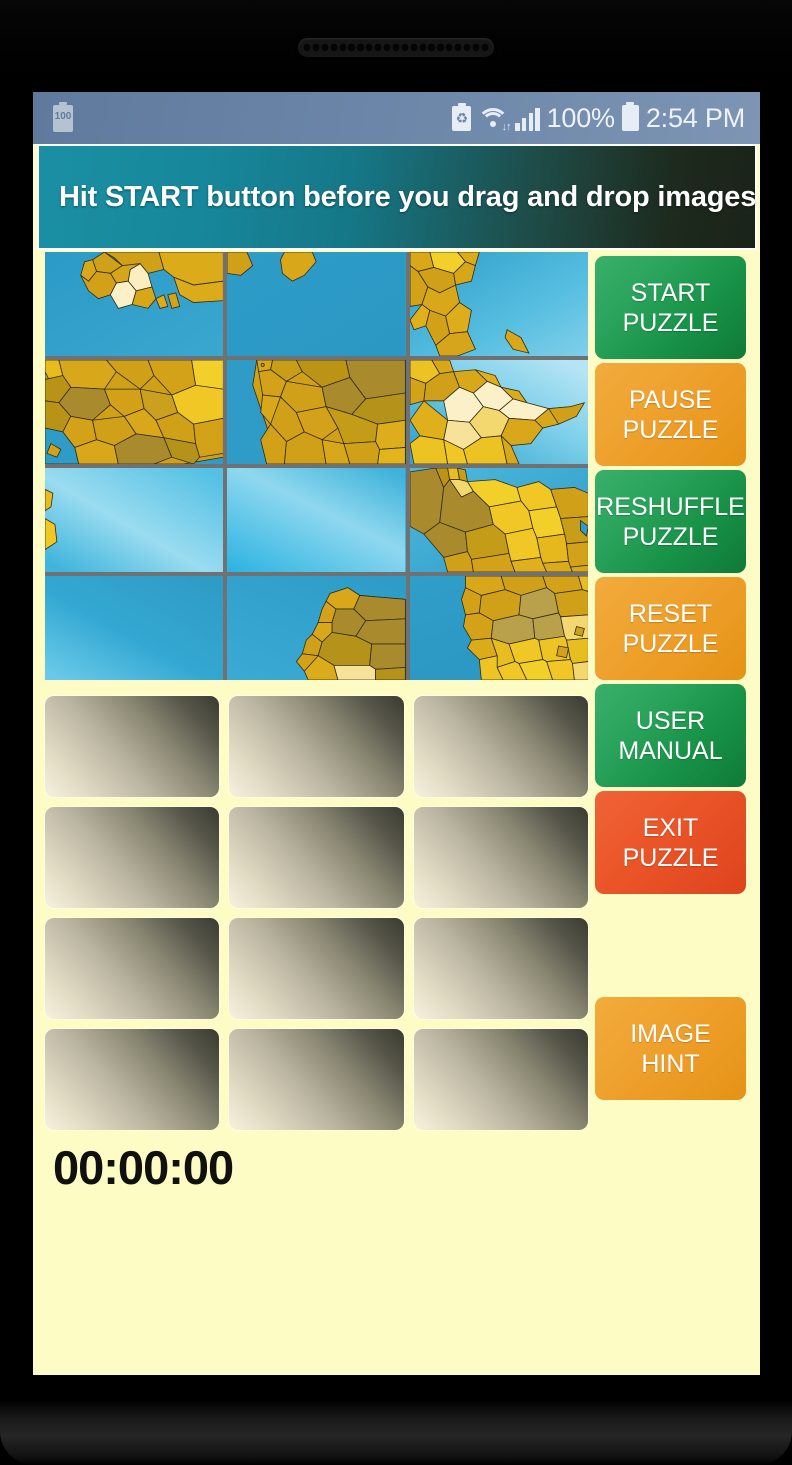 Image resolution: width=792 pixels, height=1465 pixels. What do you see at coordinates (670, 827) in the screenshot?
I see `exit-puzzle-button-line1: EXIT` at bounding box center [670, 827].